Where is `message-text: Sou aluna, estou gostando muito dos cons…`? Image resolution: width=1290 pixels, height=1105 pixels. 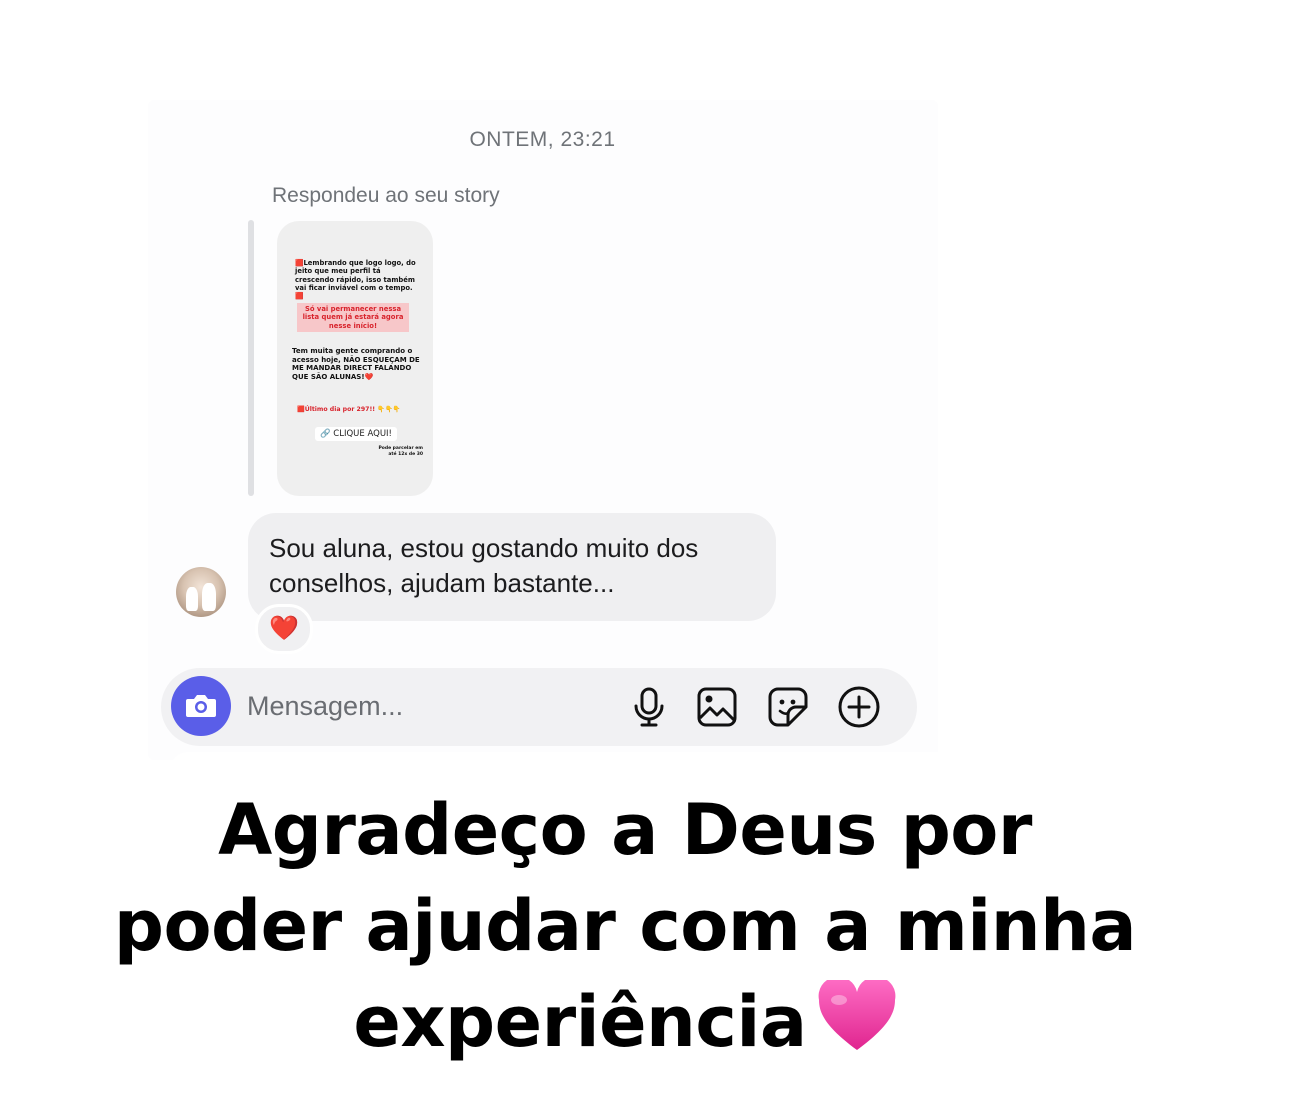
message-text: Sou aluna, estou gostando muito dos cons… is located at coordinates (484, 565).